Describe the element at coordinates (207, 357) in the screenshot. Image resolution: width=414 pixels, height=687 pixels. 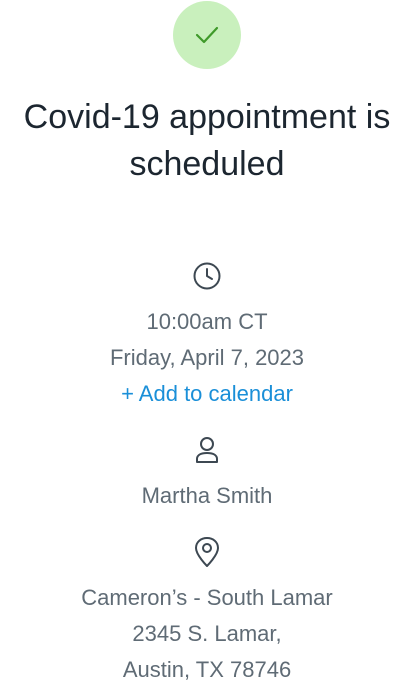
I see `appointment-date: Friday, April 7, 2023` at that location.